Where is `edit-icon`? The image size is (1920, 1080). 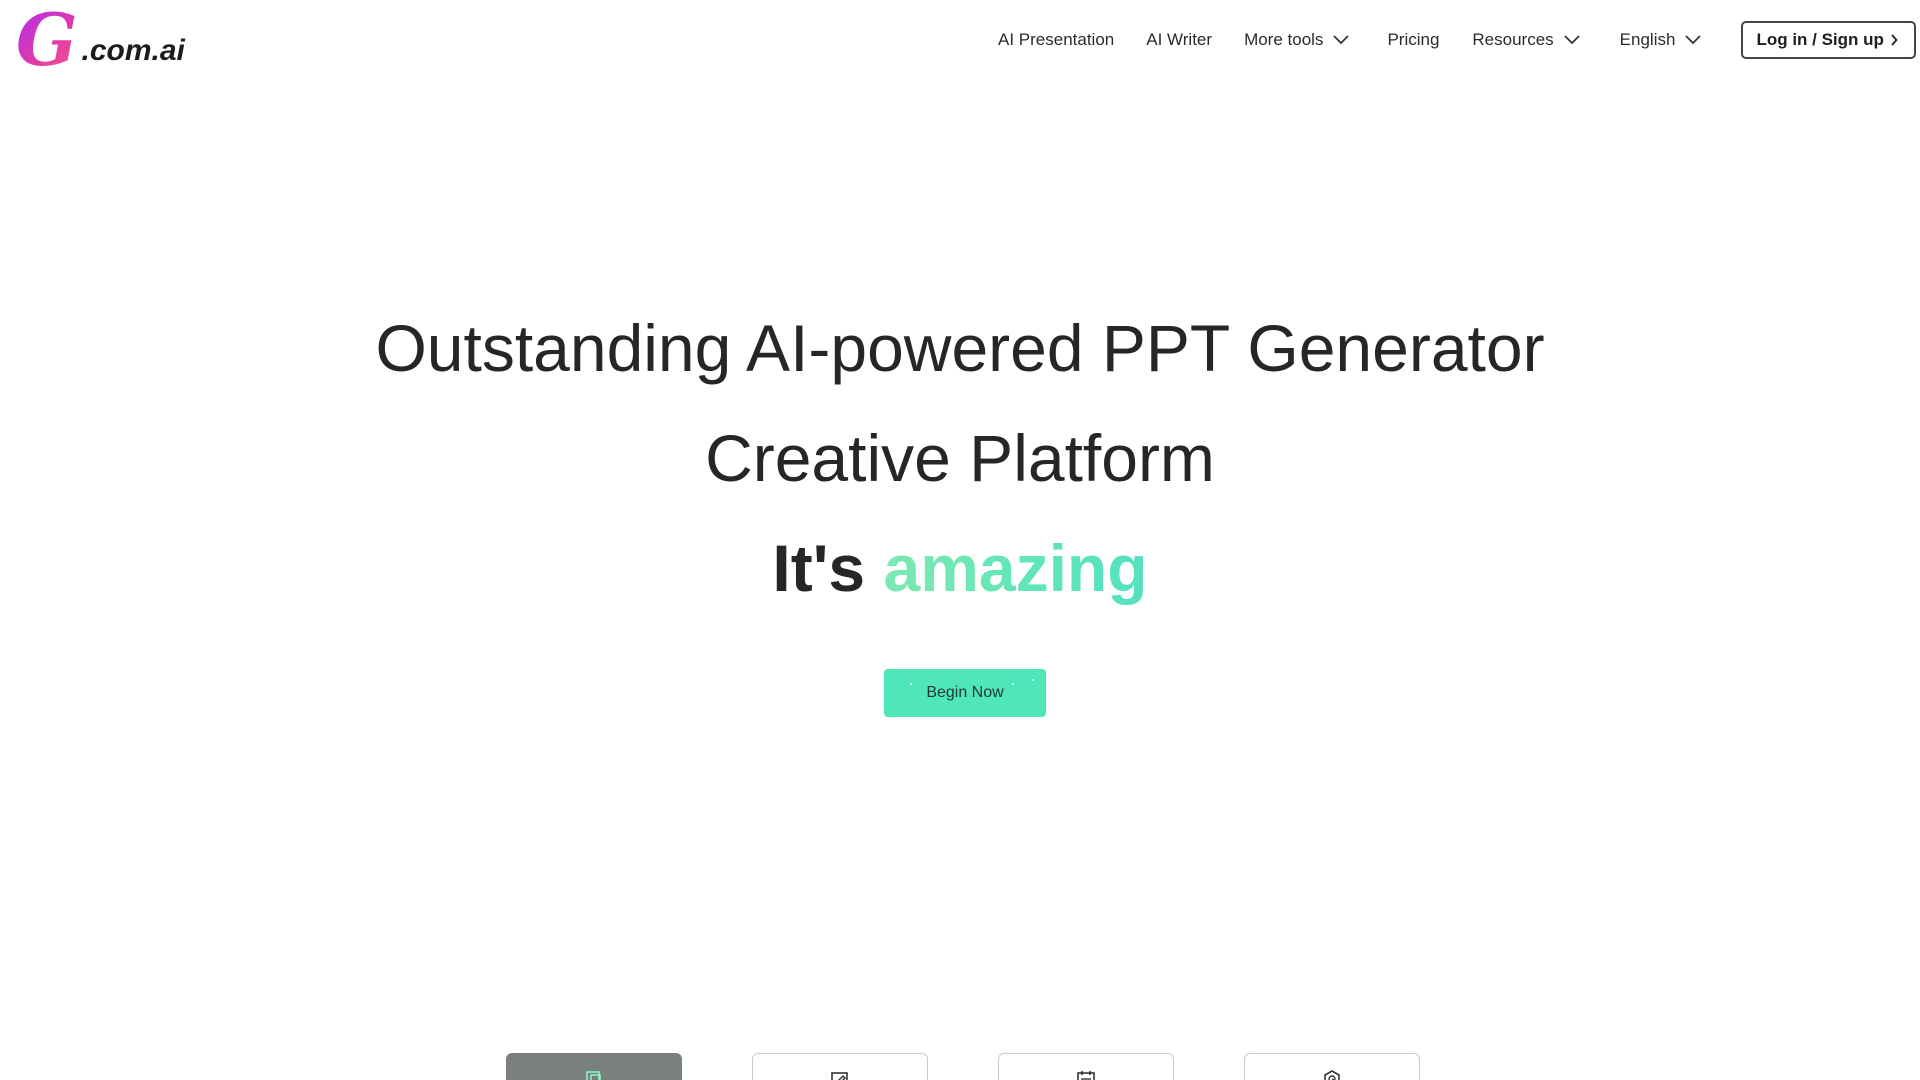 edit-icon is located at coordinates (839, 1076).